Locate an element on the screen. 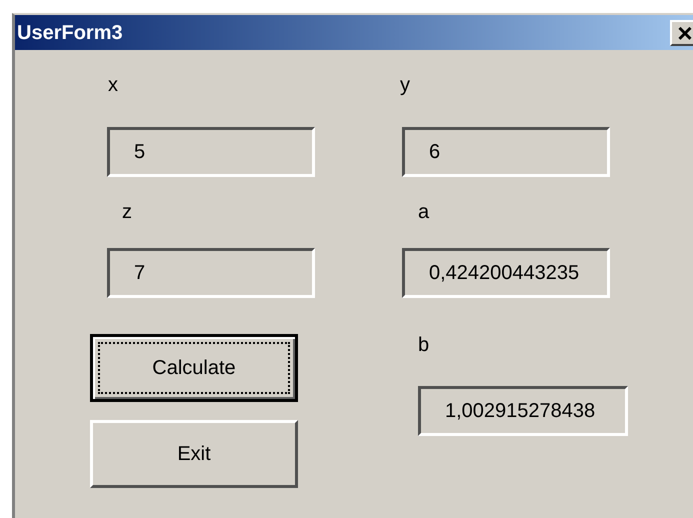 This screenshot has height=518, width=693. text-field: 5 is located at coordinates (211, 152).